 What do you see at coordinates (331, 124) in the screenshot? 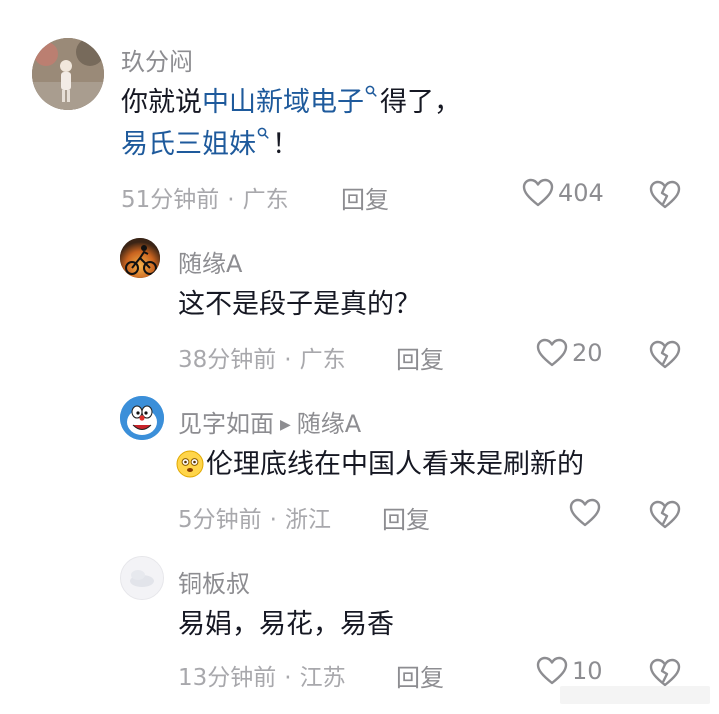
I see `comment-text: 你就说中山新域电子 得了， 易氏三姐妹 ！` at bounding box center [331, 124].